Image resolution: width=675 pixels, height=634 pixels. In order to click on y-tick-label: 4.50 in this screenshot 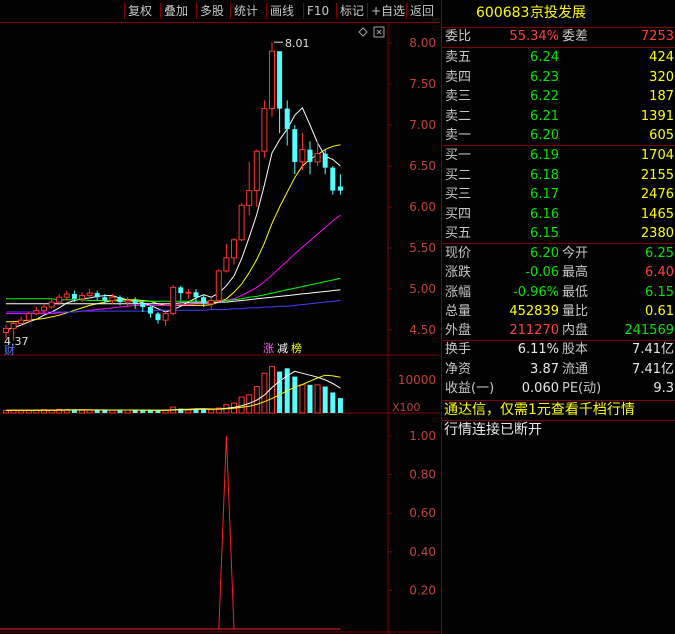, I will do `click(422, 330)`.